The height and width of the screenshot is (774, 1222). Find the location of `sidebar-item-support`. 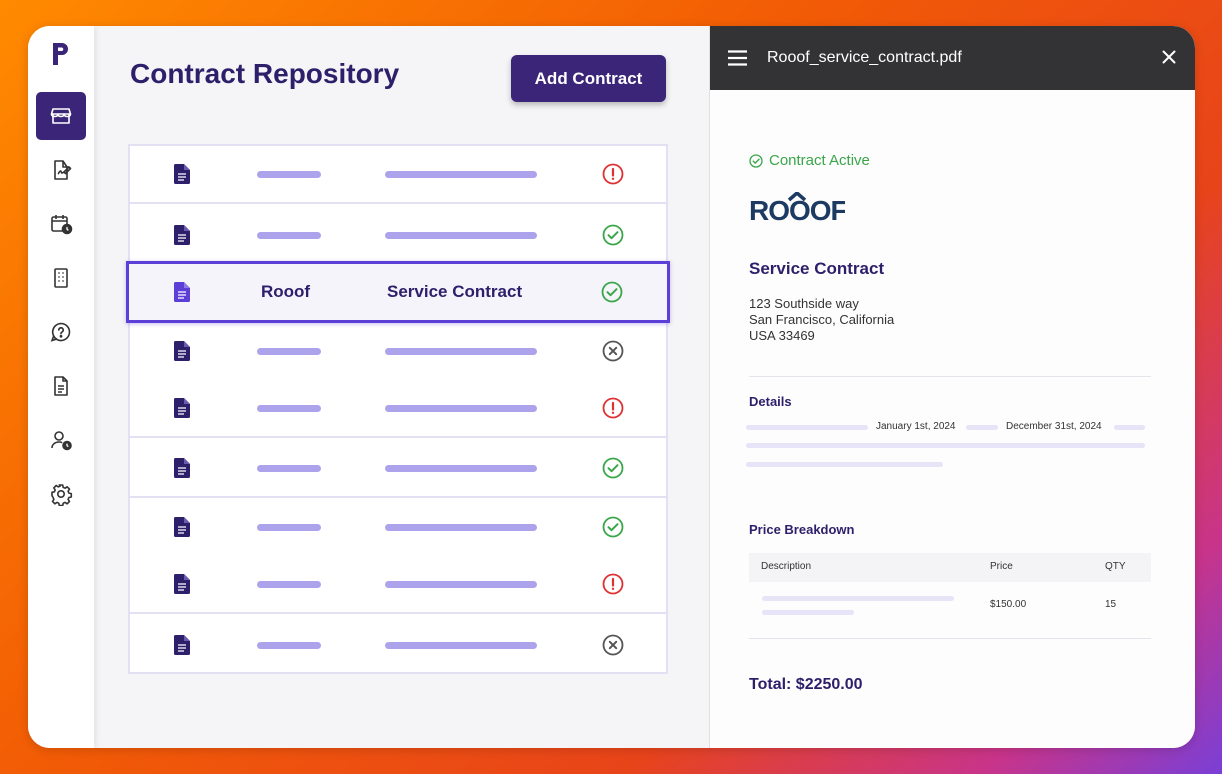

sidebar-item-support is located at coordinates (61, 332).